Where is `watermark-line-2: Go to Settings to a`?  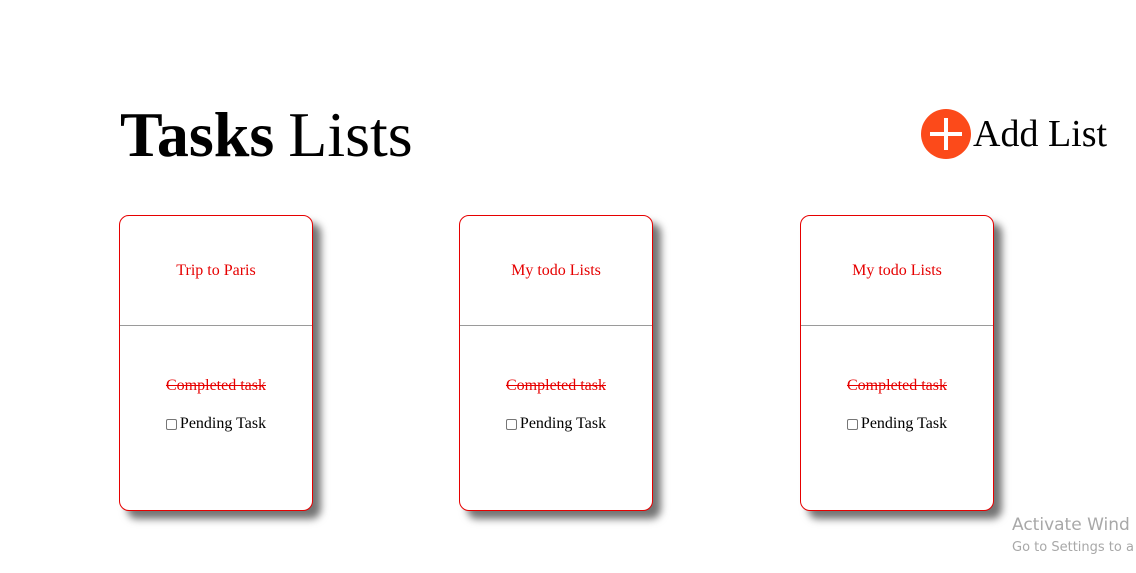 watermark-line-2: Go to Settings to a is located at coordinates (1073, 547).